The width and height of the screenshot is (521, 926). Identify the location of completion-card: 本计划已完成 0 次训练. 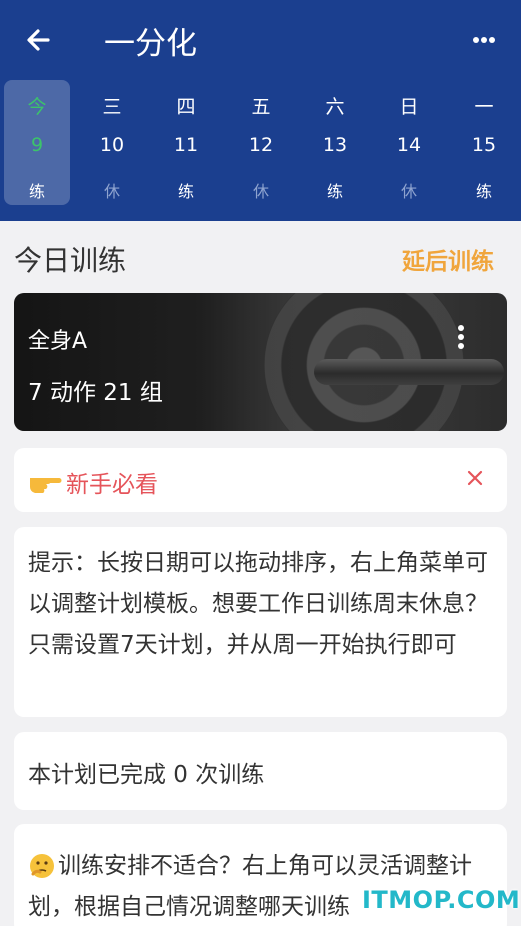
(260, 771).